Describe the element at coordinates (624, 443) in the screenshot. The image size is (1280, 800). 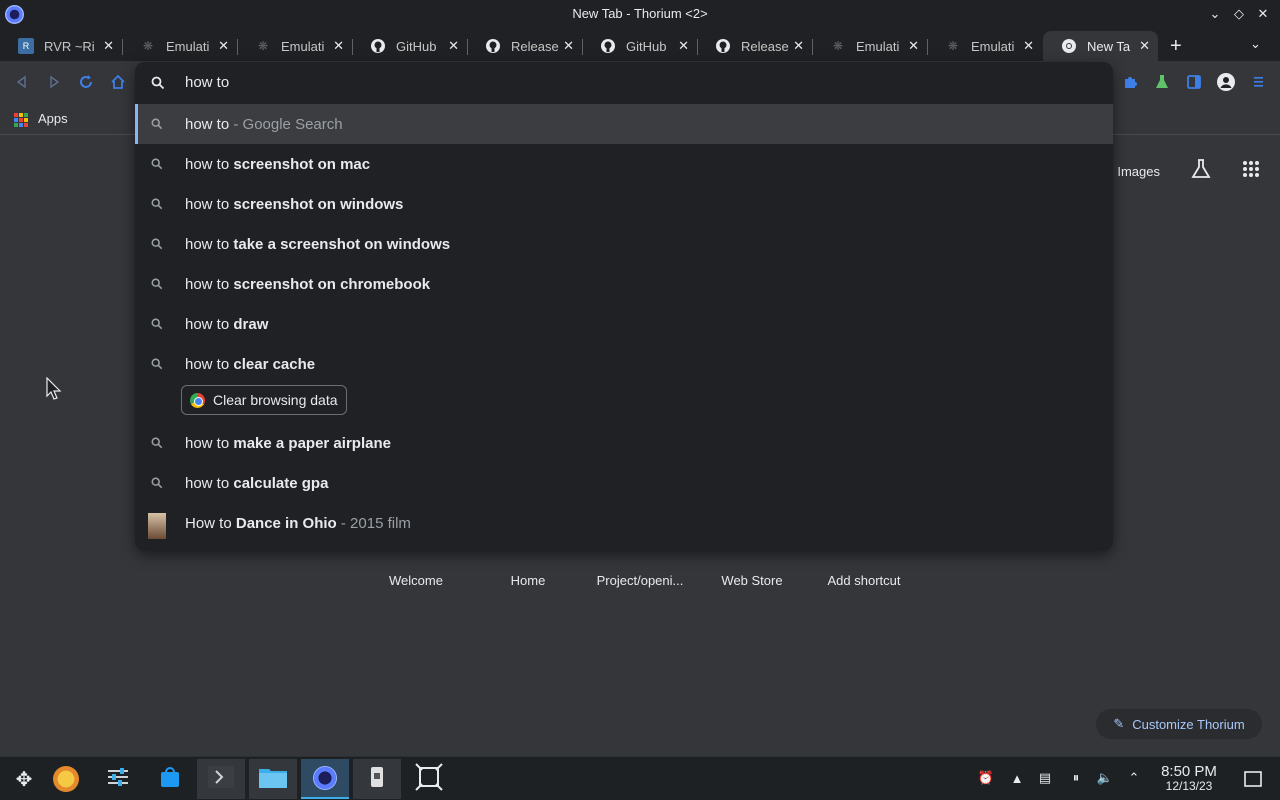
I see `suggestion-item: how to make a paper airplane` at that location.